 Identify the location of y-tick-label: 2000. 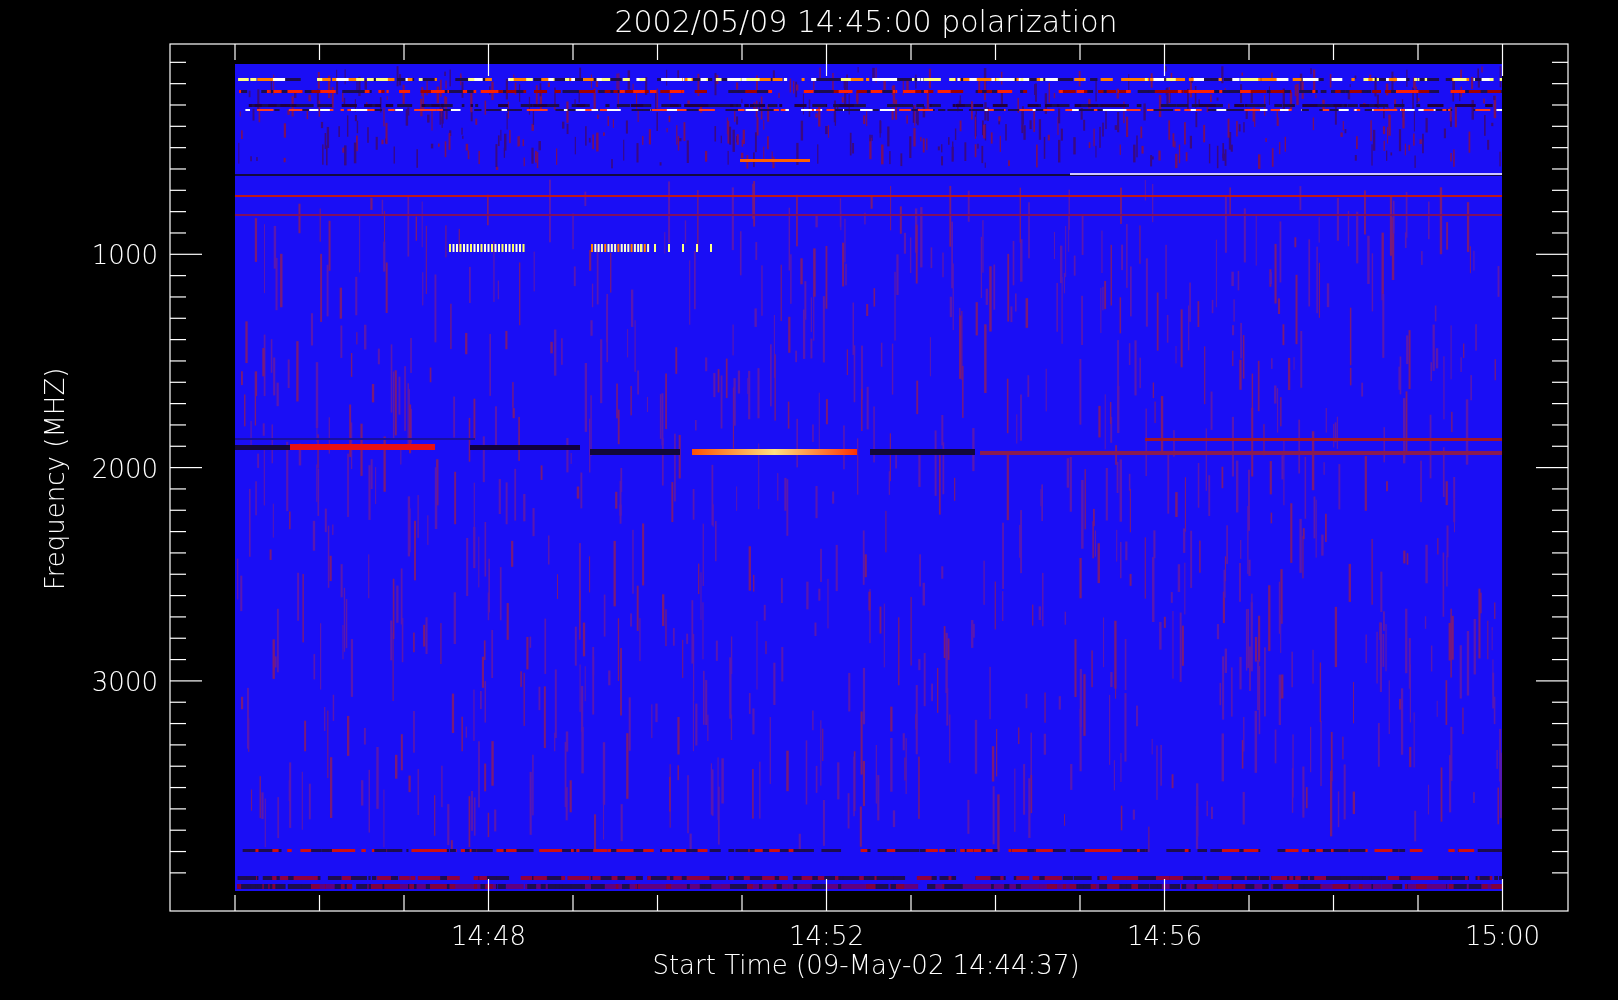
(124, 468).